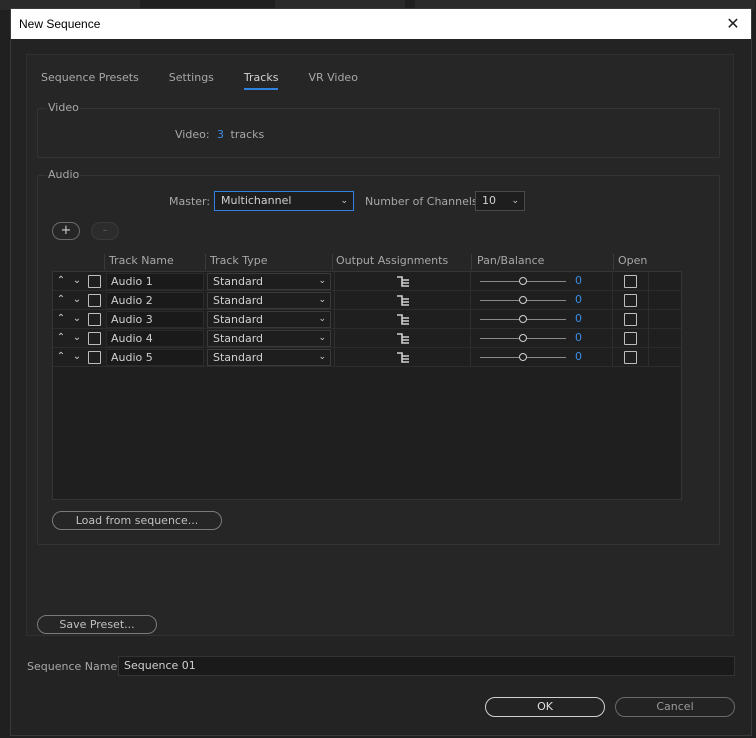  What do you see at coordinates (426, 666) in the screenshot?
I see `sequence-name-input: Sequence 01` at bounding box center [426, 666].